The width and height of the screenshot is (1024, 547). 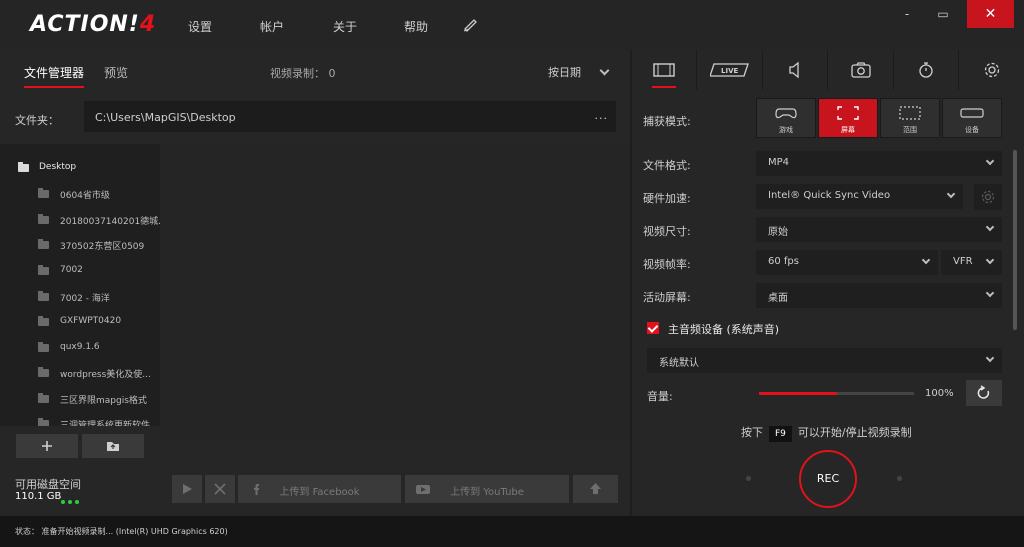 I want to click on tree-item-label: 三区界限mapgis格式, so click(x=103, y=401).